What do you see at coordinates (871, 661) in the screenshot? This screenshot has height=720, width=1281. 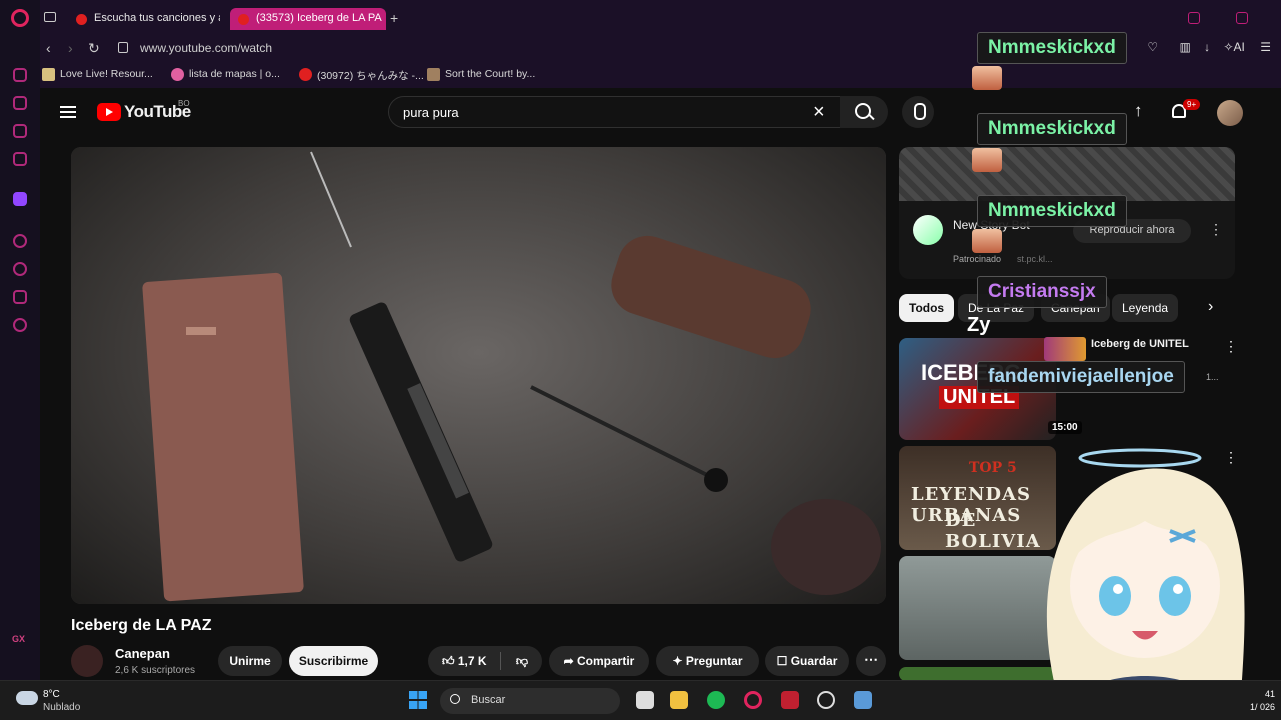 I see `more-actions-button: ⋯` at bounding box center [871, 661].